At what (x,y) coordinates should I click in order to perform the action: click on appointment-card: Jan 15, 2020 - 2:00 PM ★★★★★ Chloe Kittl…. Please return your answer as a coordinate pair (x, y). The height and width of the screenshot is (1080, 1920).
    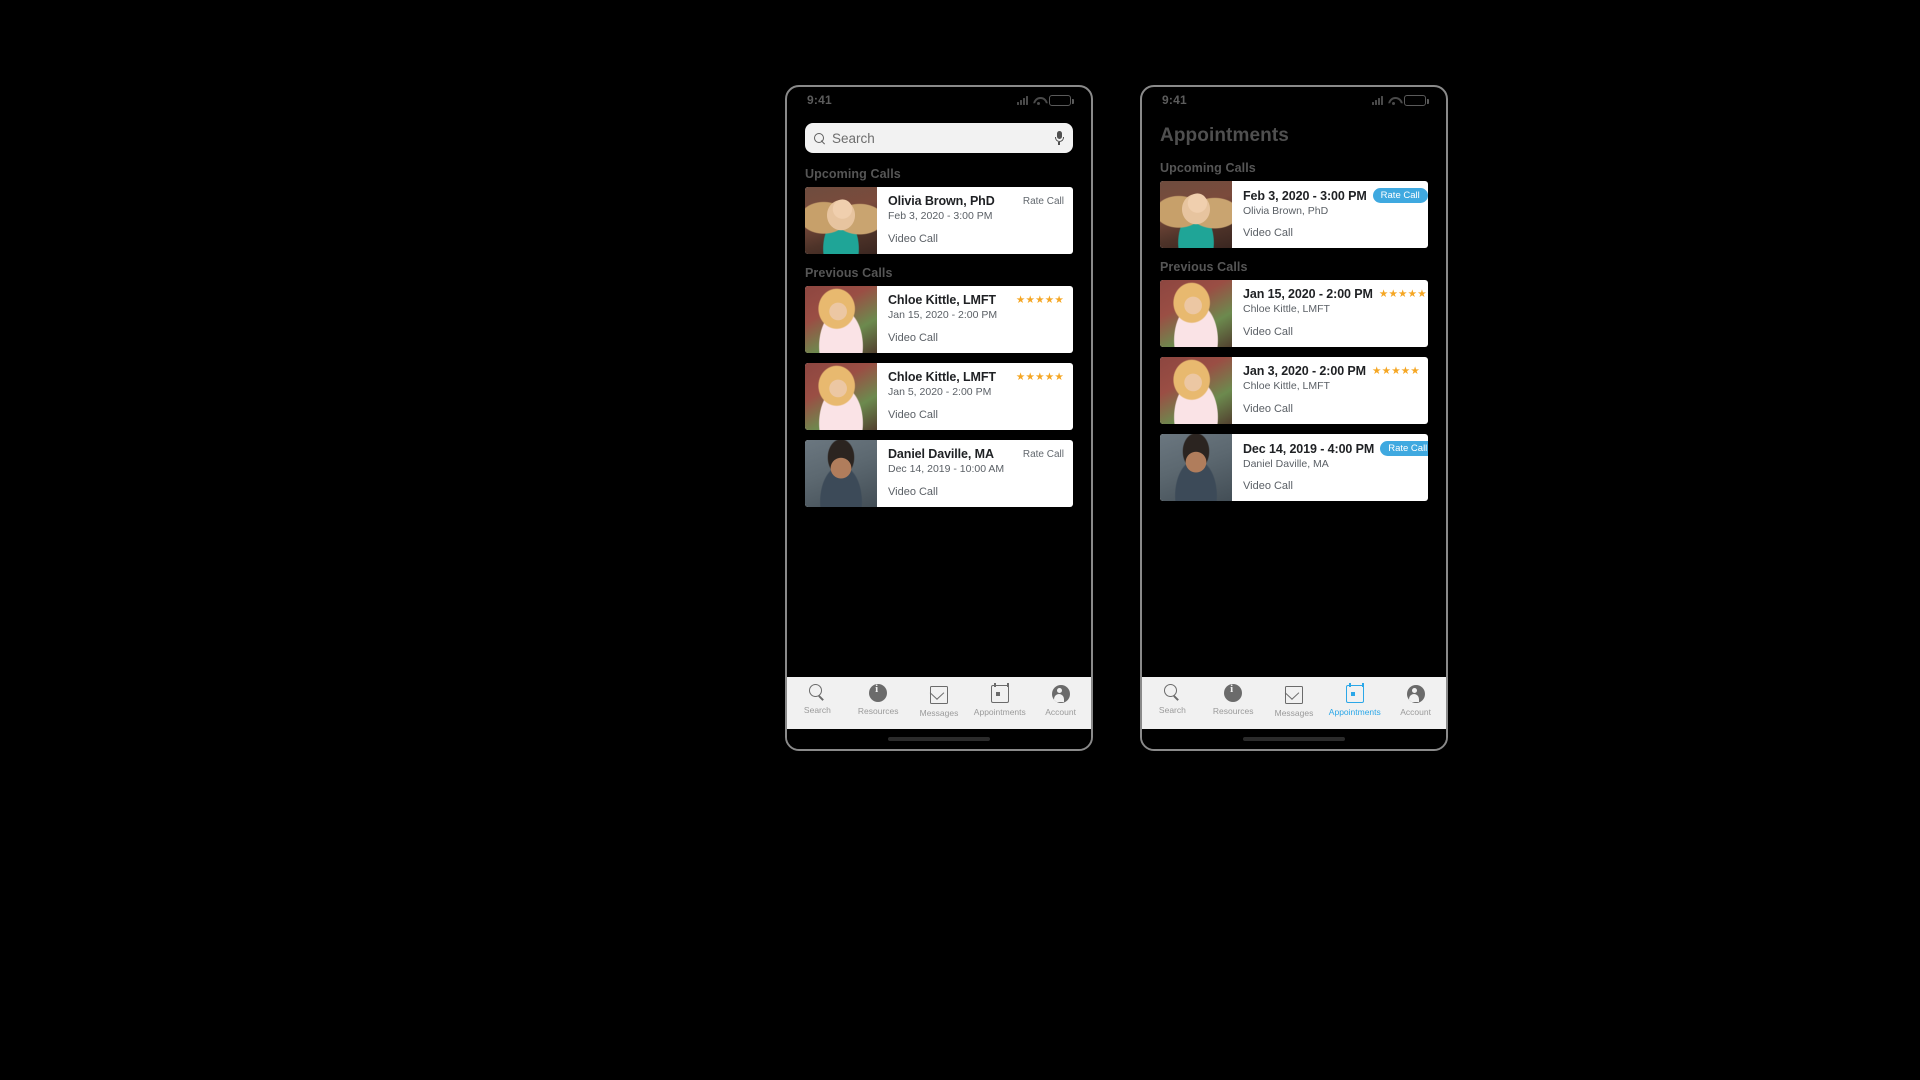
    Looking at the image, I should click on (1294, 313).